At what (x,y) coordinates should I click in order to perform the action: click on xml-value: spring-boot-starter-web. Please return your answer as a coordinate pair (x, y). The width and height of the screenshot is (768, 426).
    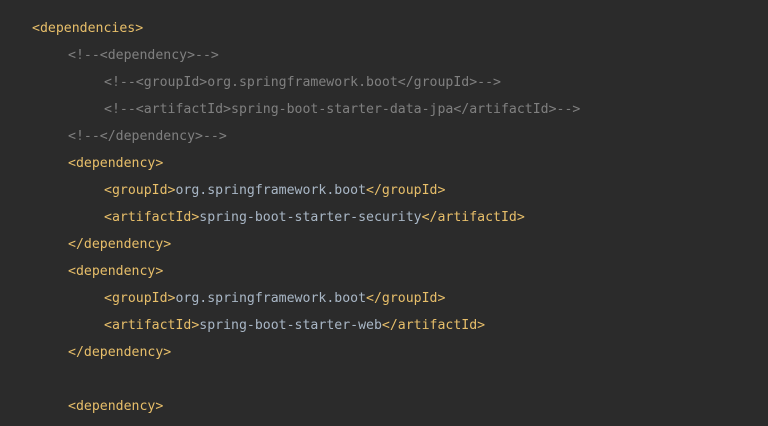
    Looking at the image, I should click on (290, 325).